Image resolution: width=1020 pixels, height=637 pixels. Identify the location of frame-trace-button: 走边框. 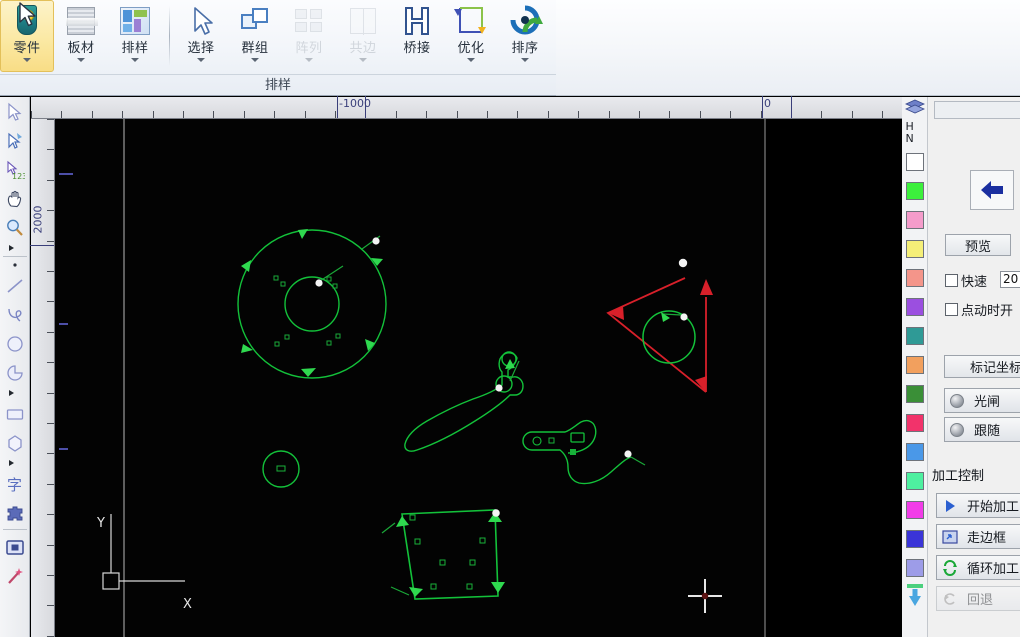
(978, 536).